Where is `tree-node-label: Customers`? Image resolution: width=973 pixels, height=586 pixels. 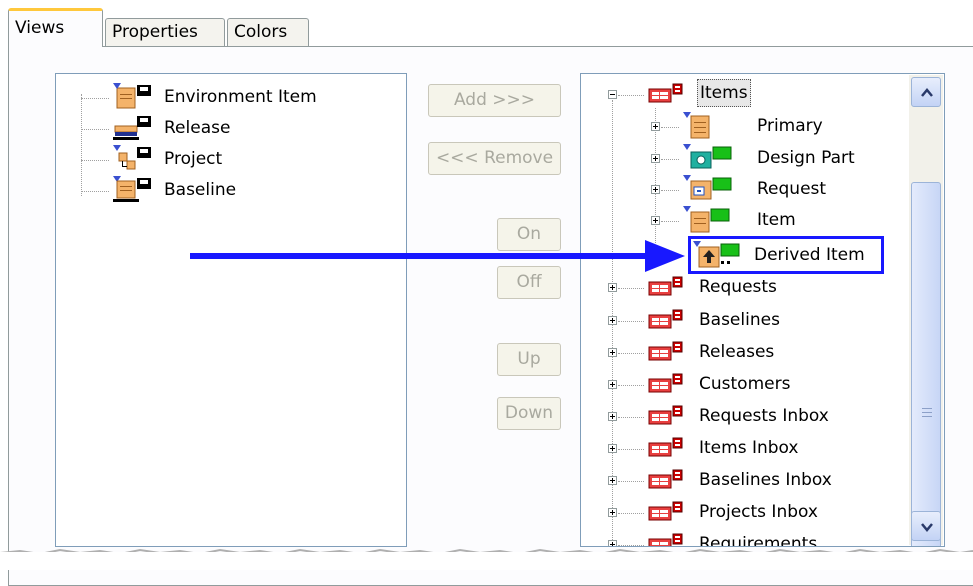
tree-node-label: Customers is located at coordinates (745, 384).